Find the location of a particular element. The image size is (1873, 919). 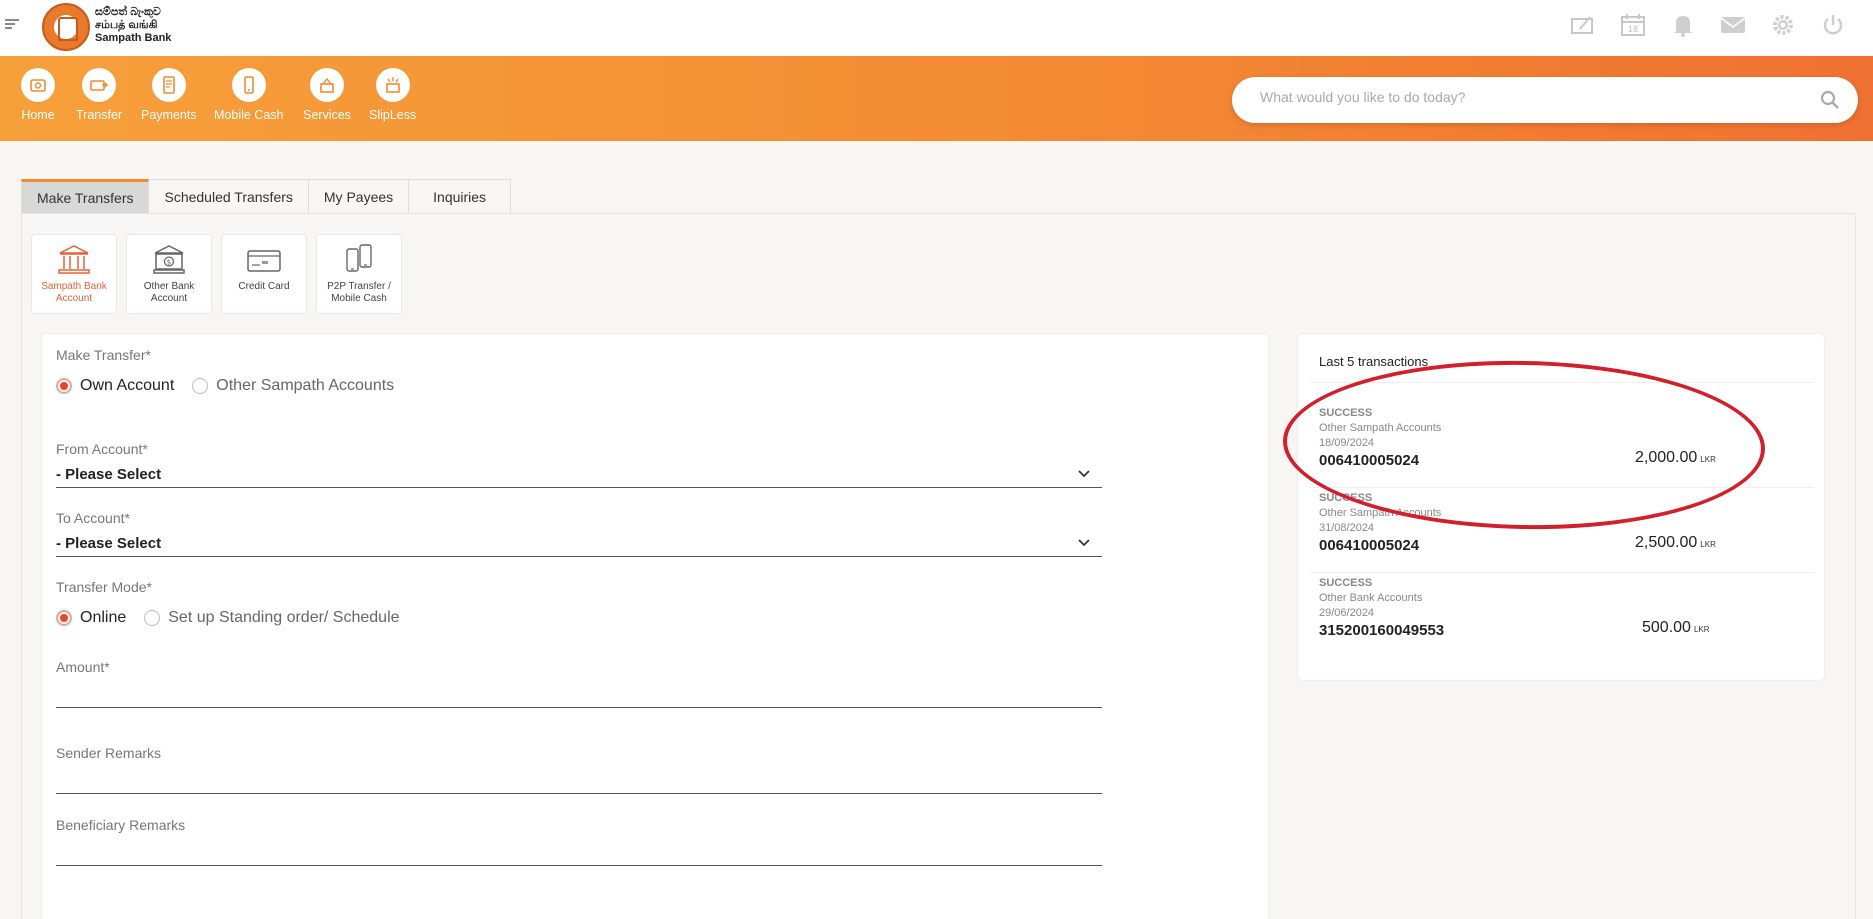

txn-amount: 2,500.00 LKR is located at coordinates (1675, 543).